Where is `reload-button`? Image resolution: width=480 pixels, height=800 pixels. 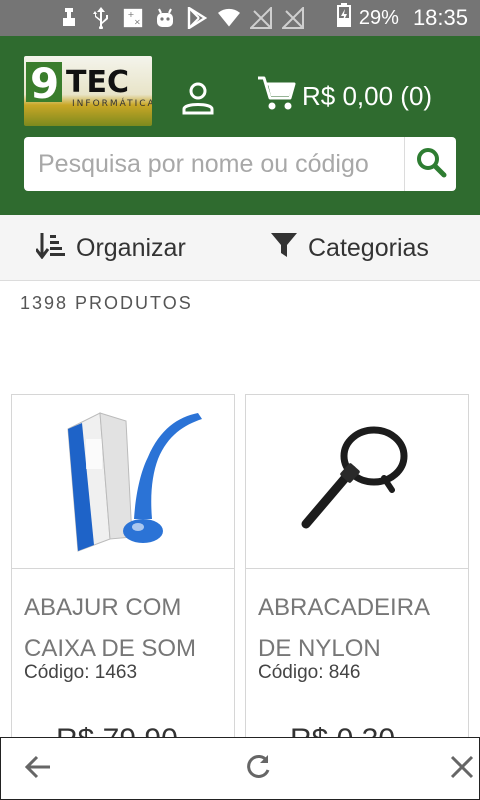
reload-button is located at coordinates (258, 769).